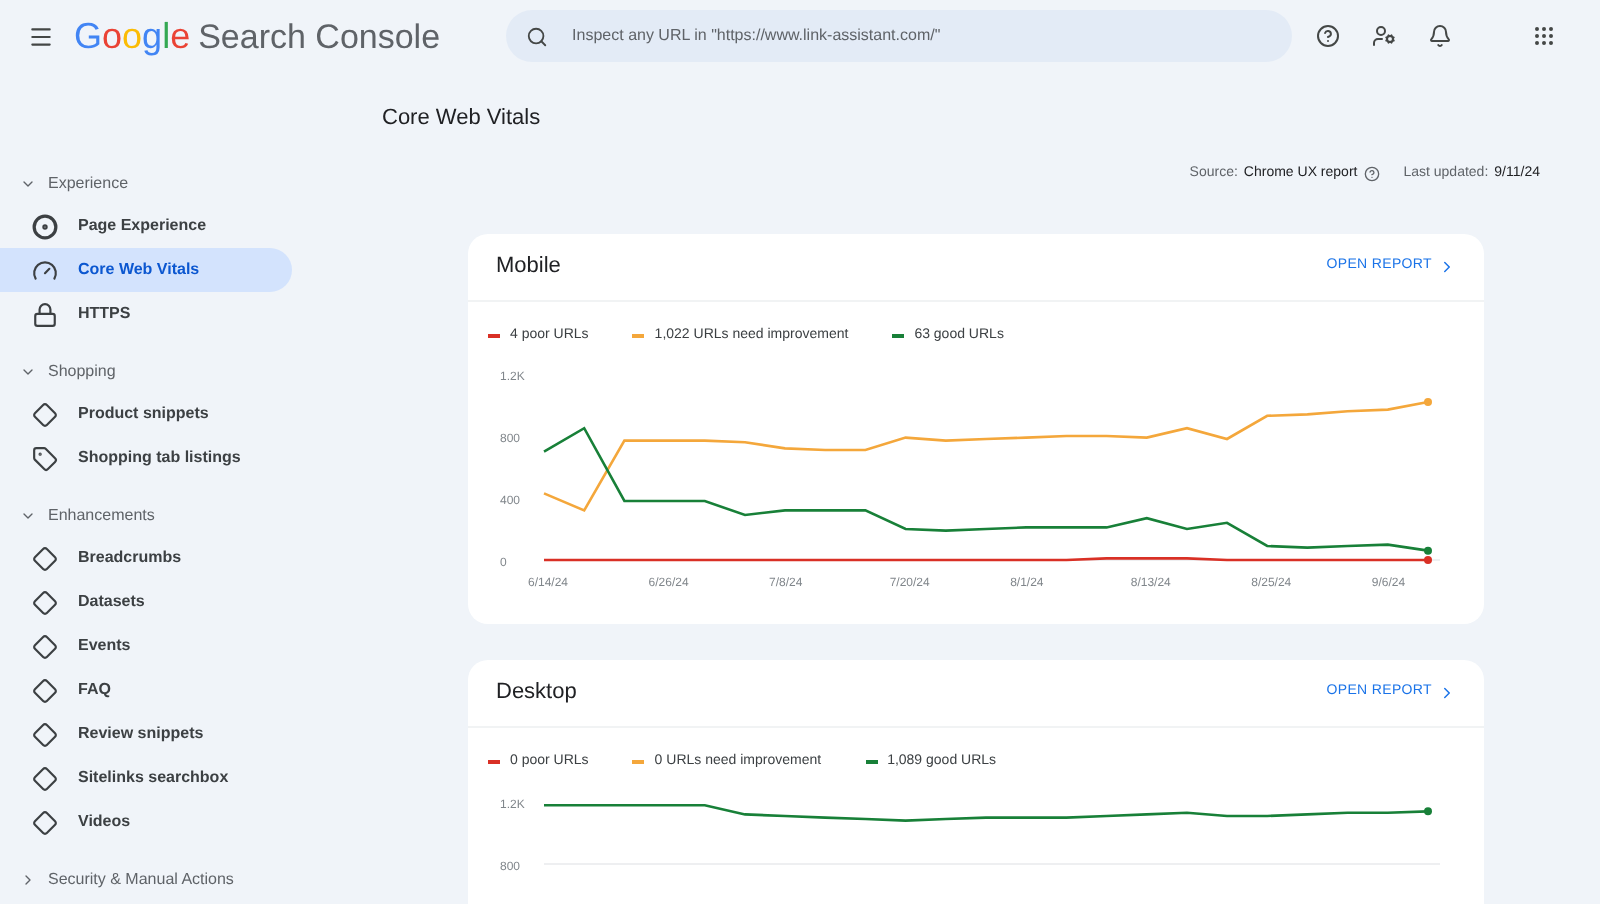  Describe the element at coordinates (146, 314) in the screenshot. I see `sidebar-item: HTTPS` at that location.